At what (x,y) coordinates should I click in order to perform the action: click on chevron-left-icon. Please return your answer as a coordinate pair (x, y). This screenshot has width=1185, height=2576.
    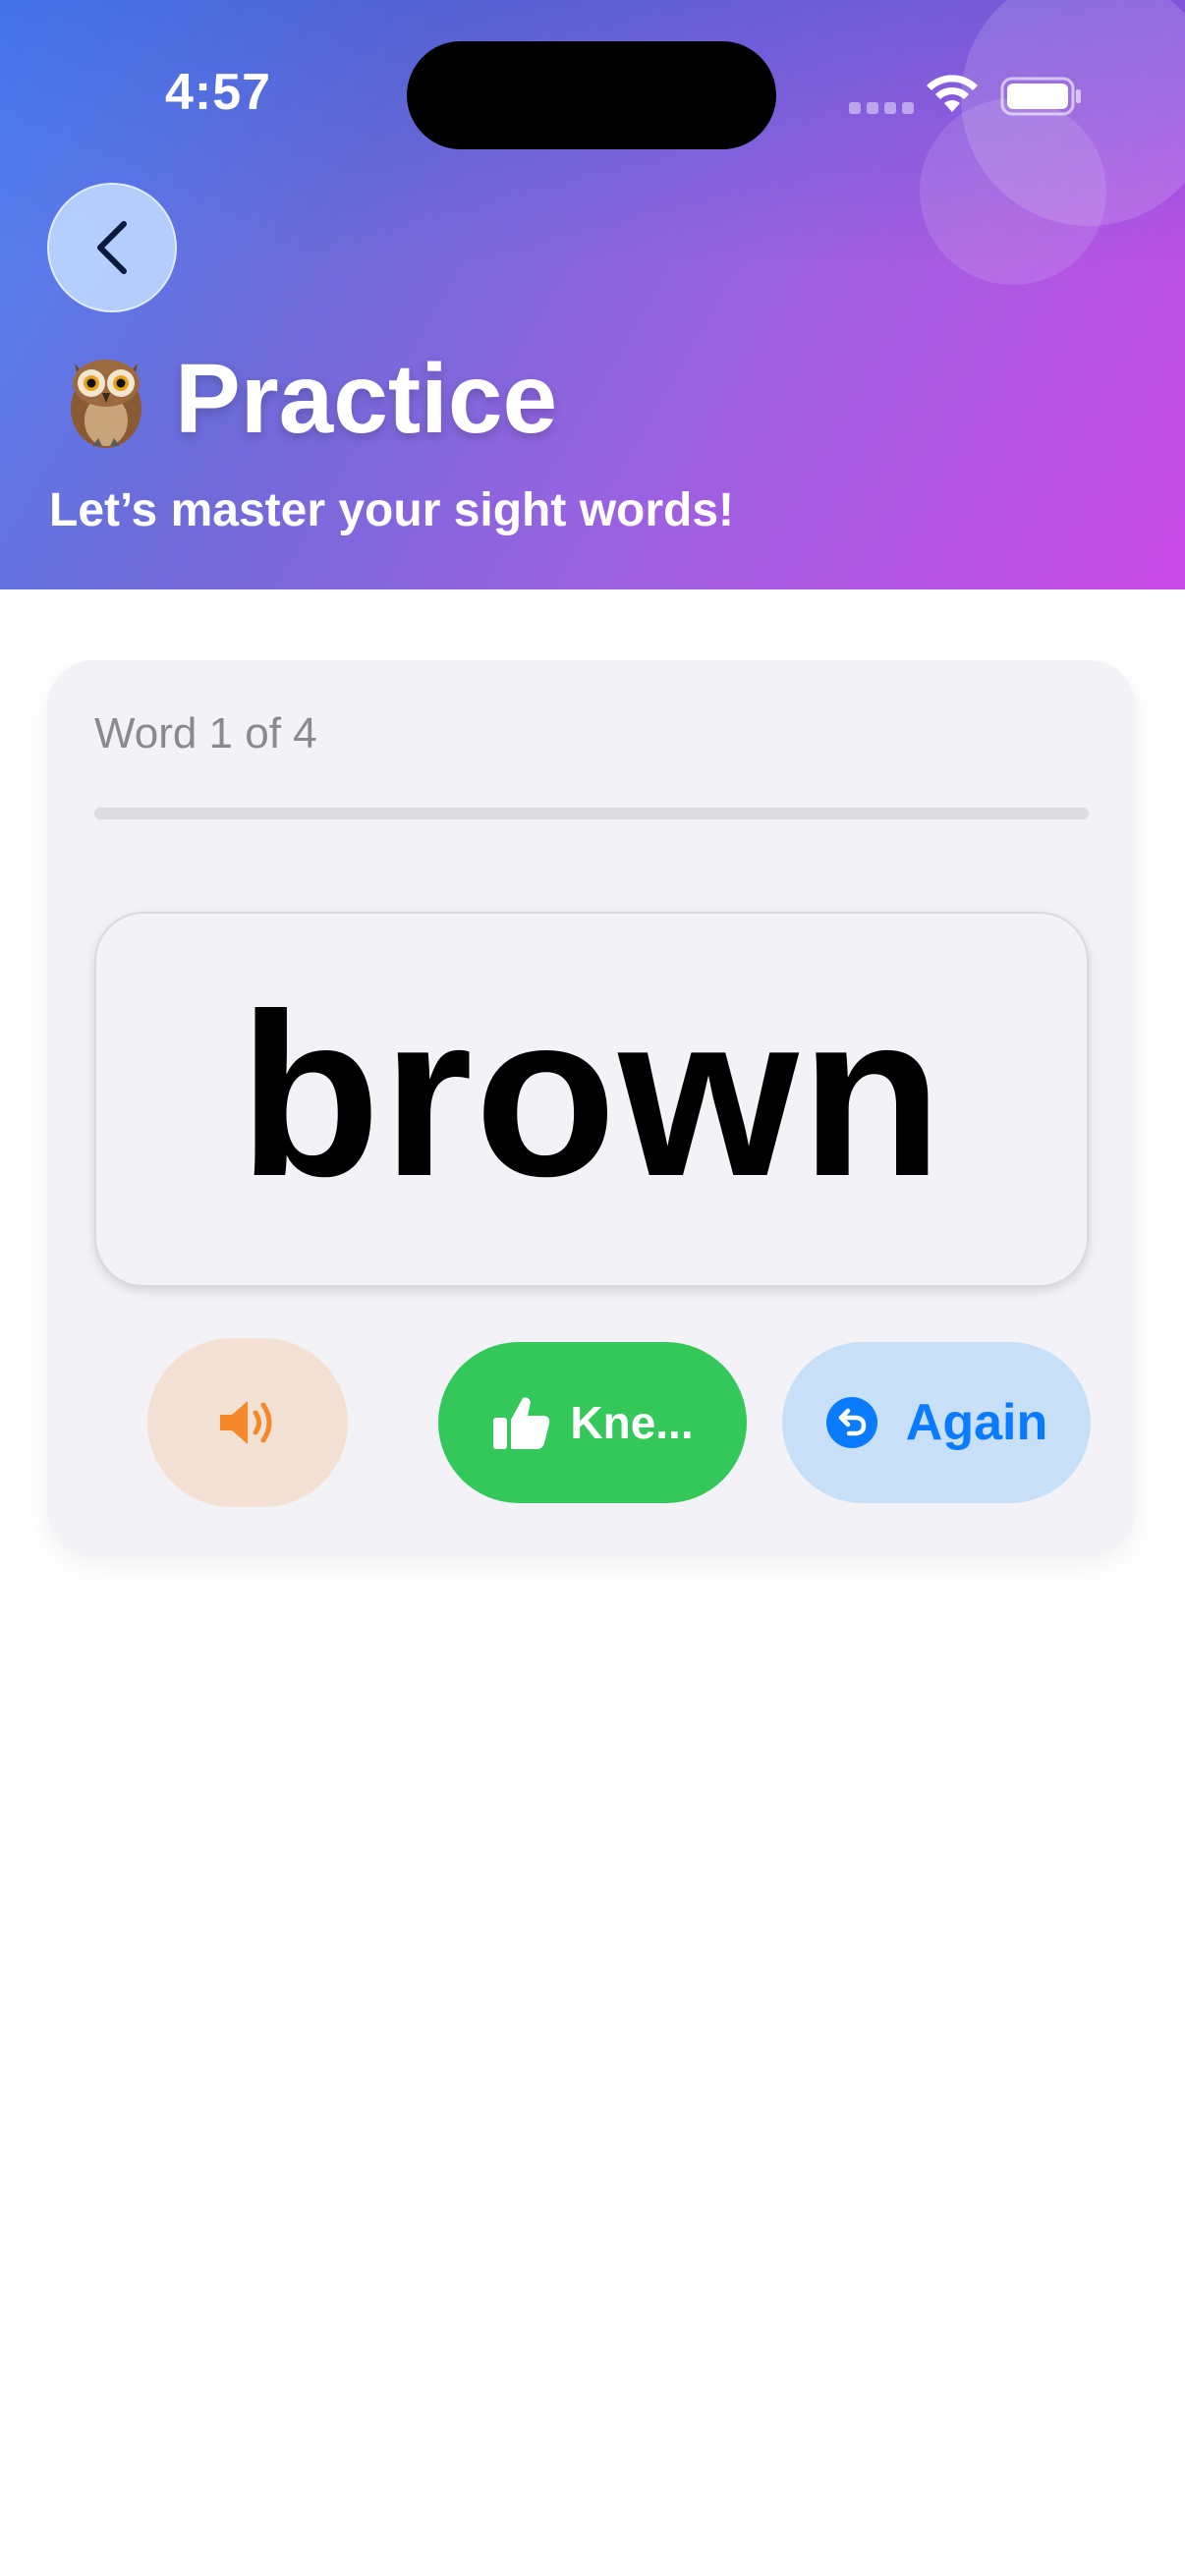
    Looking at the image, I should click on (112, 247).